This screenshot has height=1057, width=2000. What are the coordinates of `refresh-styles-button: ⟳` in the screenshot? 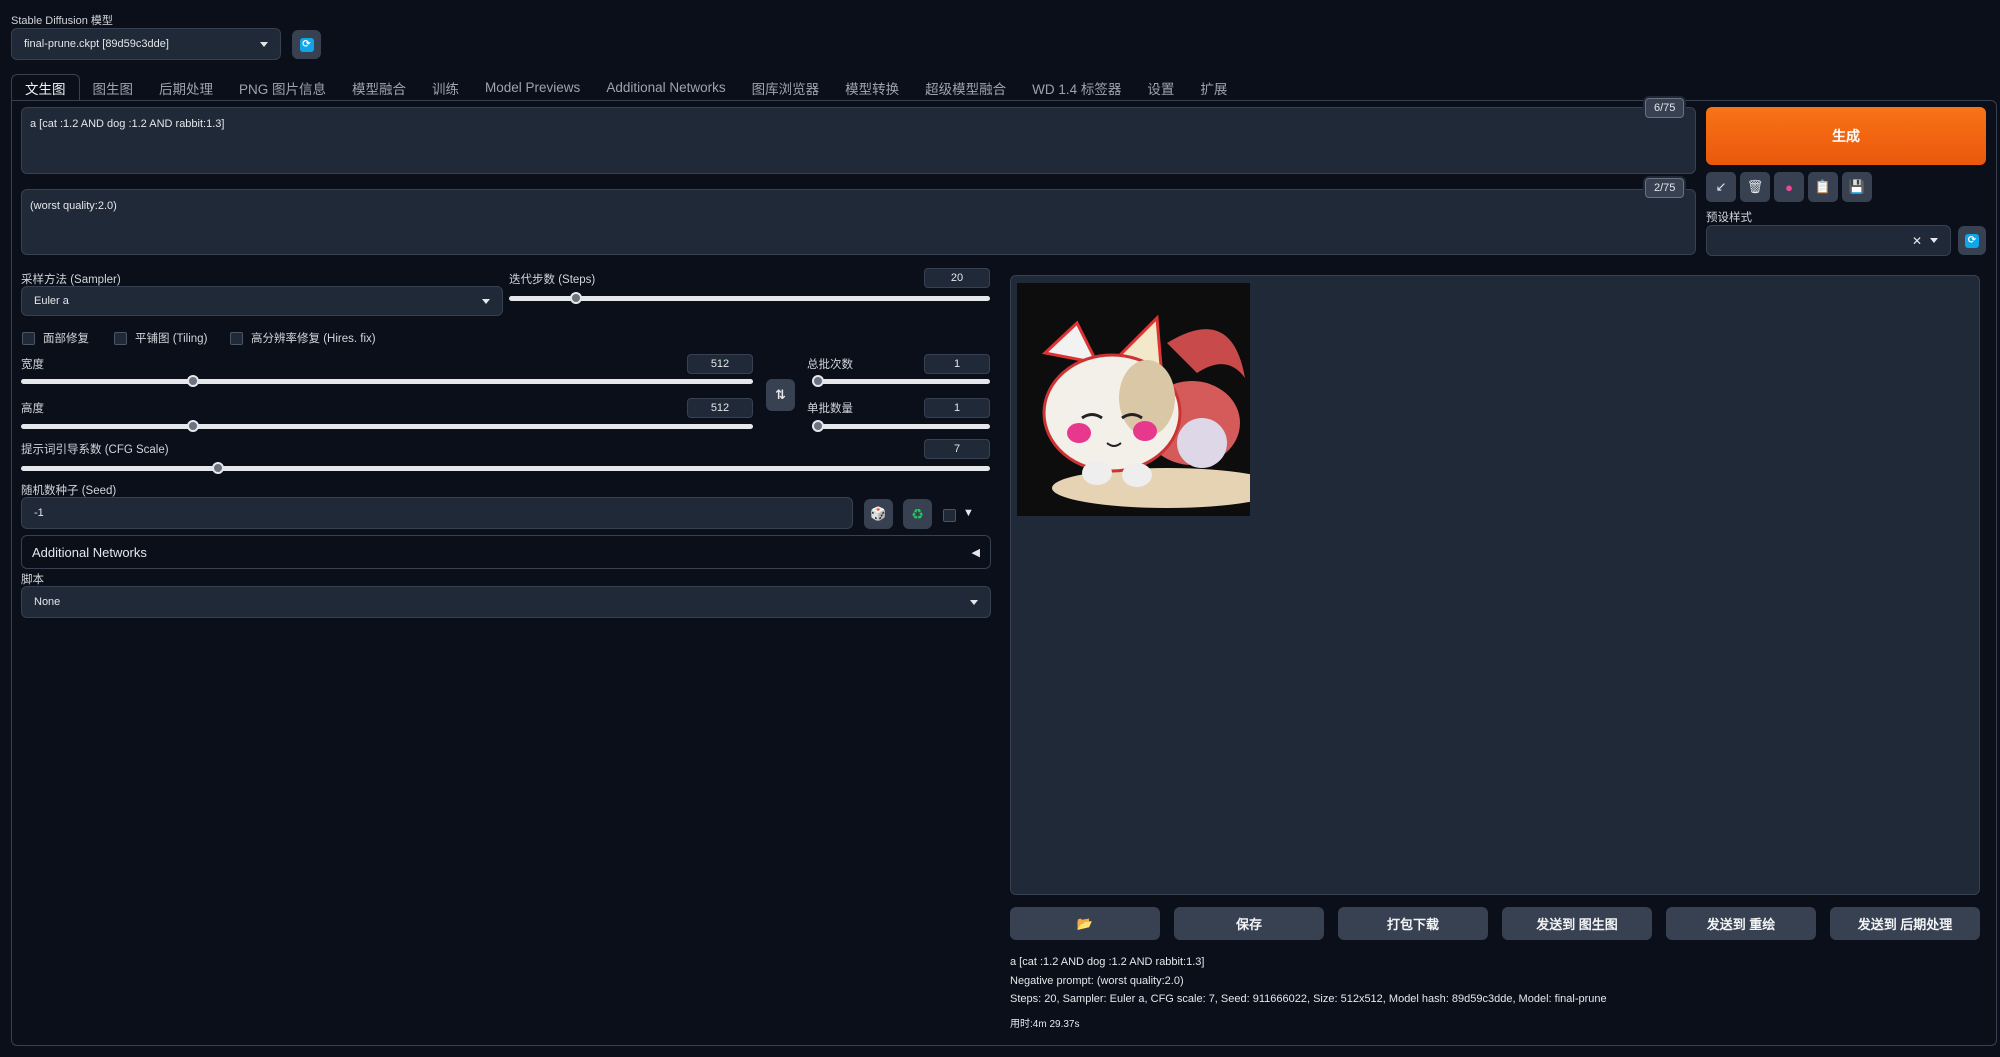 It's located at (1972, 240).